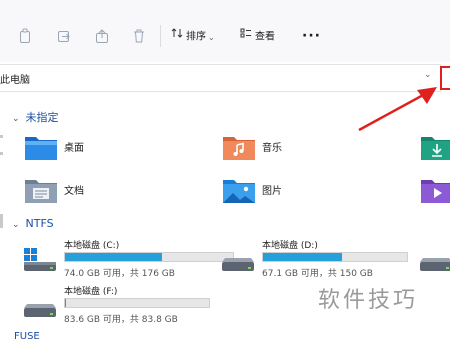 Image resolution: width=450 pixels, height=342 pixels. What do you see at coordinates (160, 36) in the screenshot?
I see `toolbar-divider` at bounding box center [160, 36].